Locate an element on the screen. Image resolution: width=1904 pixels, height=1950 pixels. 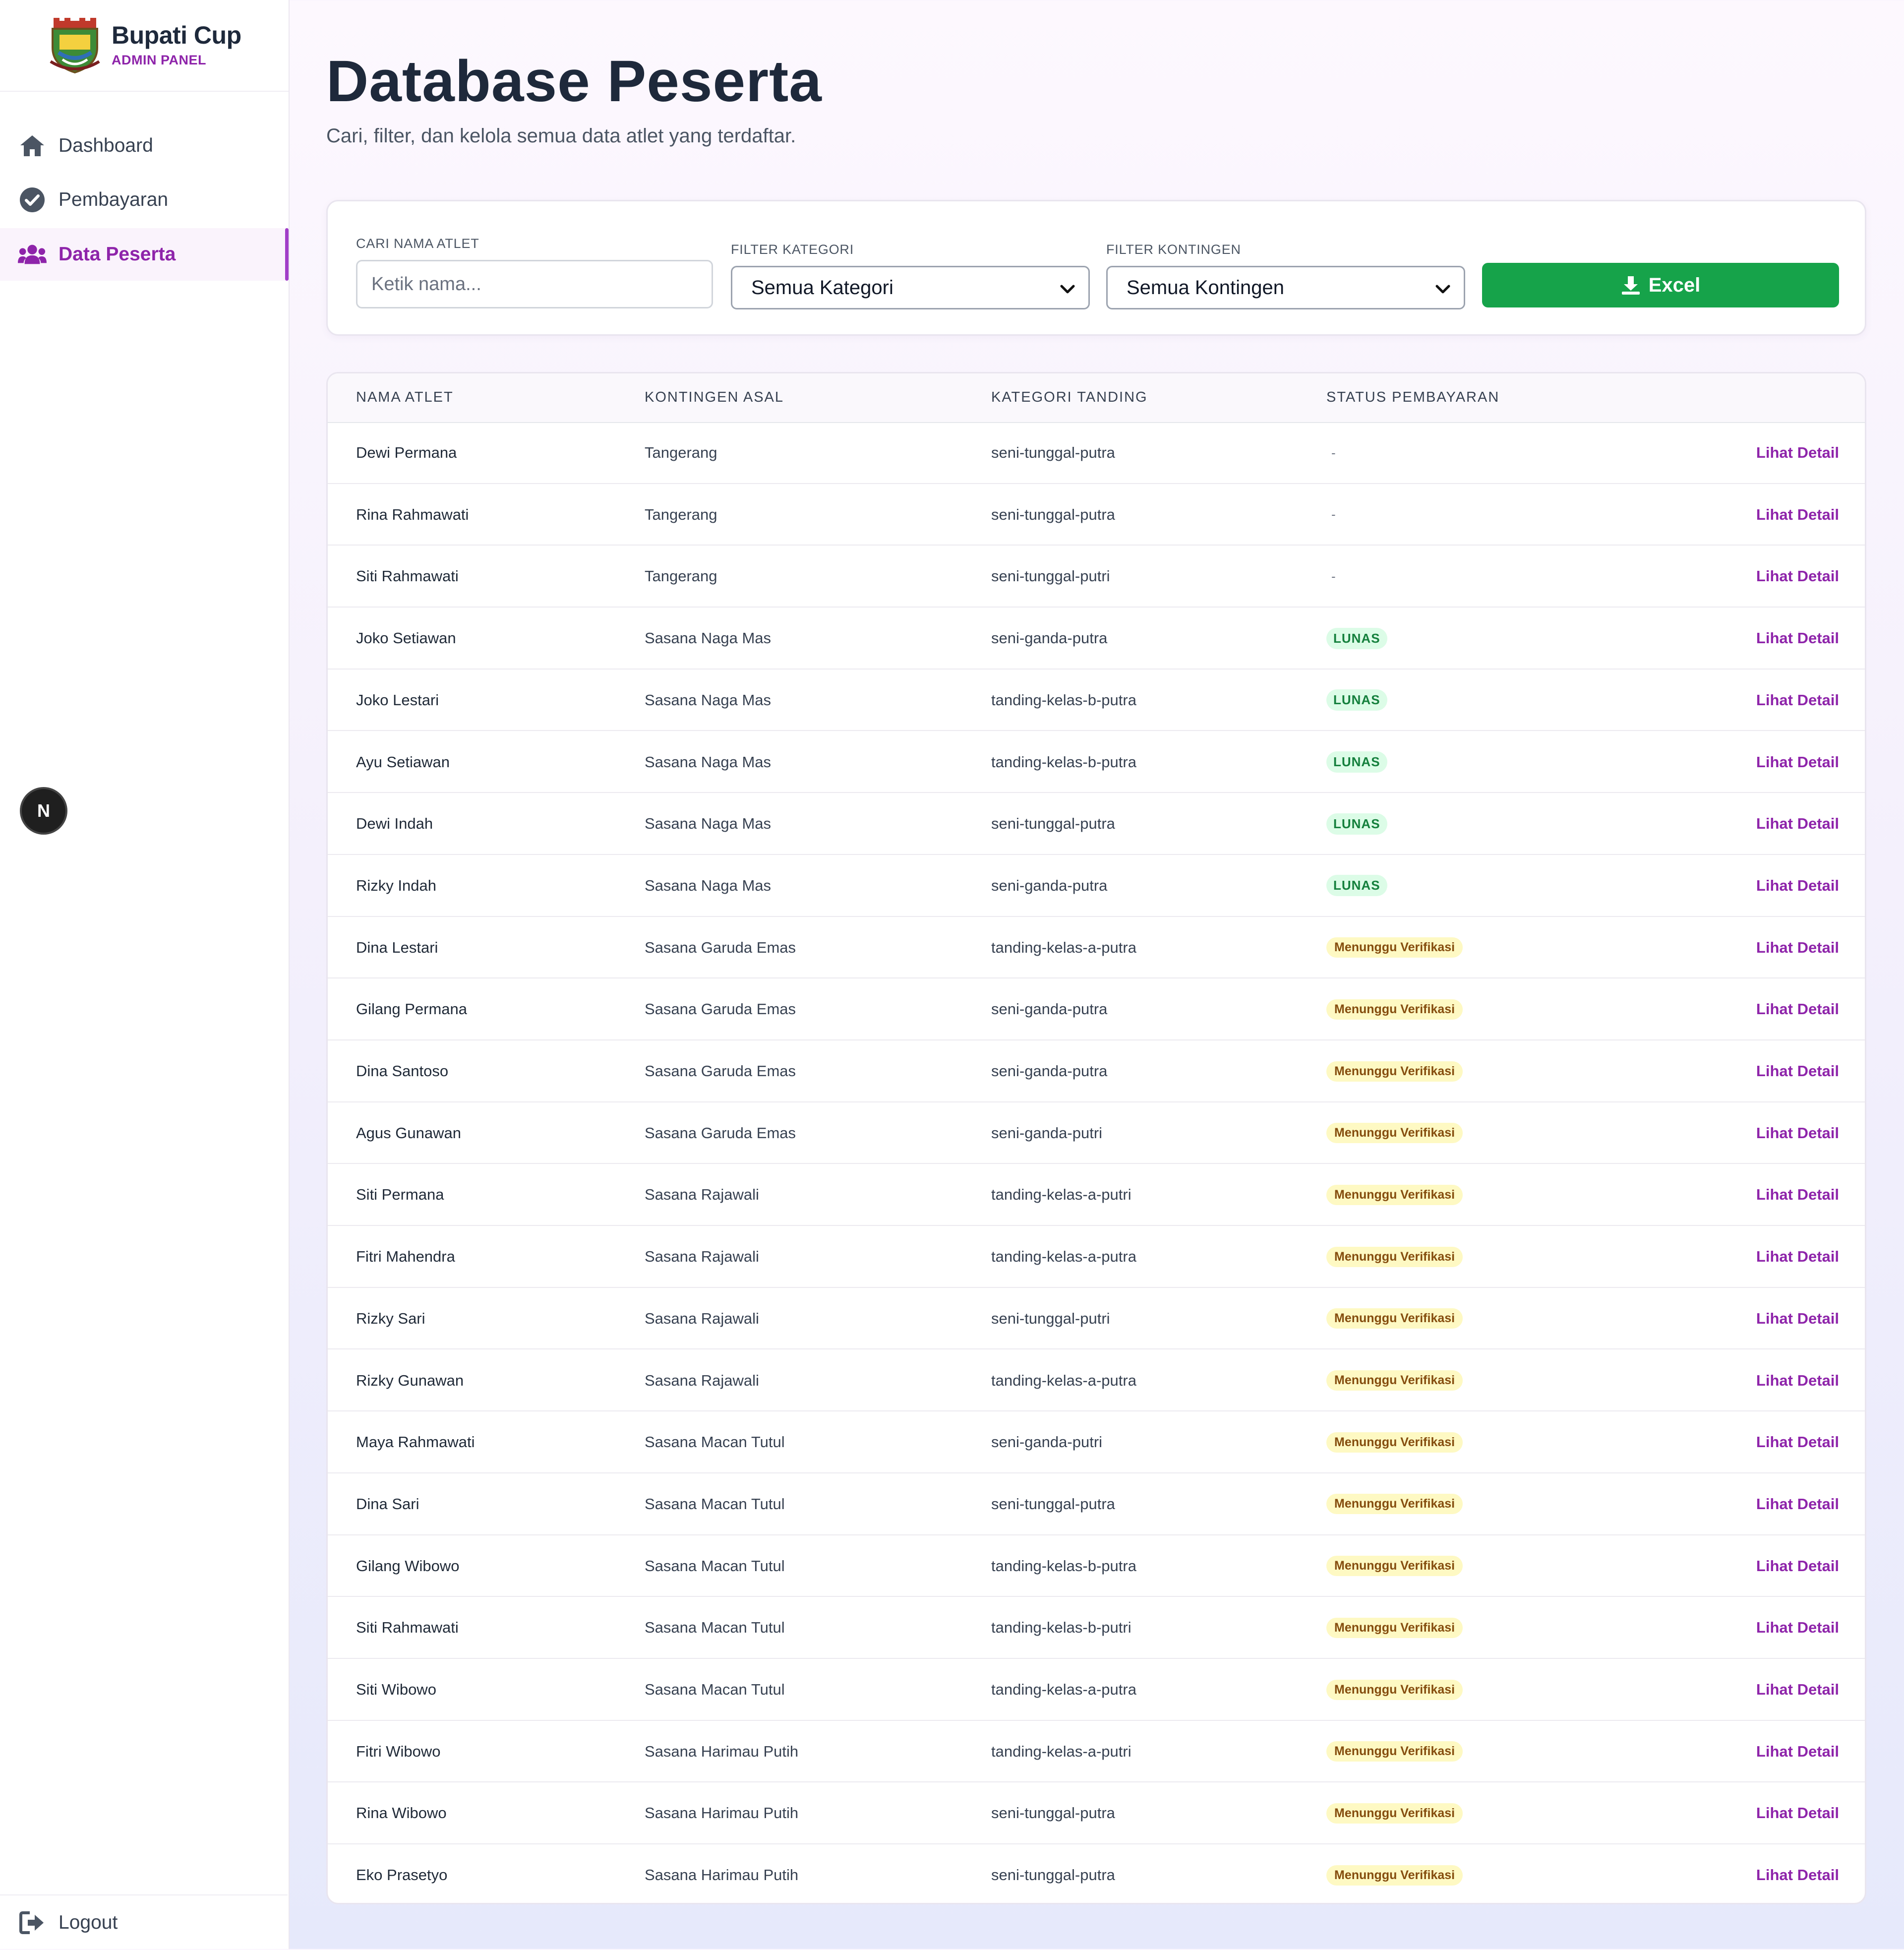
sidebar-item-pembayaran: Pembayaran is located at coordinates (144, 200).